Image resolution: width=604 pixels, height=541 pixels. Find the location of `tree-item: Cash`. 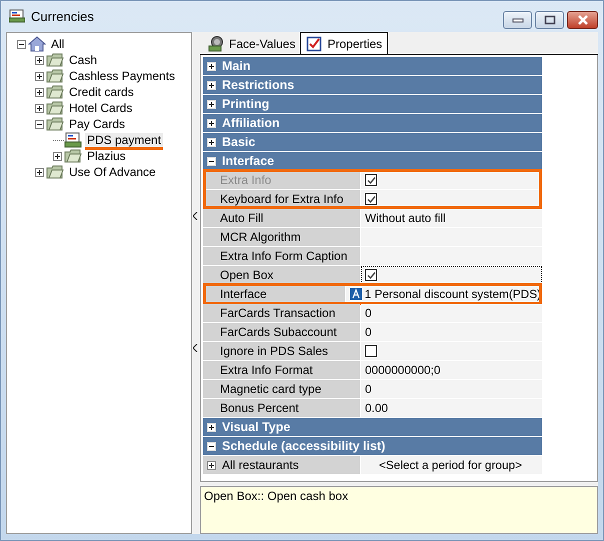

tree-item: Cash is located at coordinates (83, 60).